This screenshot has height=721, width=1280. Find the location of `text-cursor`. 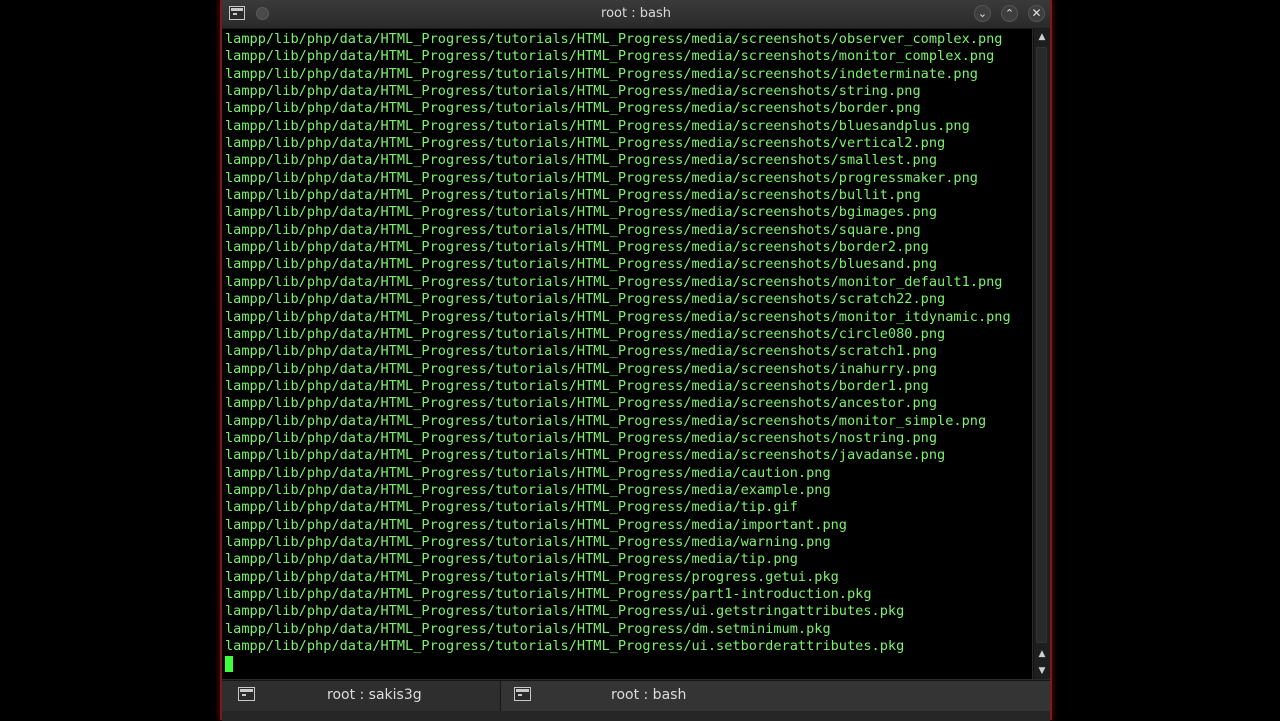

text-cursor is located at coordinates (229, 664).